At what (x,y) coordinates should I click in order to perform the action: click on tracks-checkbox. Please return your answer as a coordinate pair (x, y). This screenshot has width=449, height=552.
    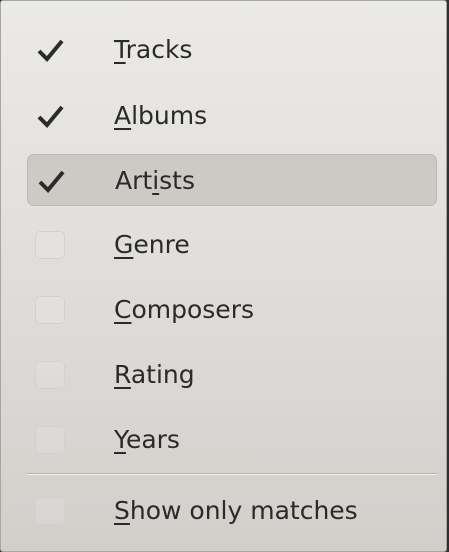
    Looking at the image, I should click on (50, 50).